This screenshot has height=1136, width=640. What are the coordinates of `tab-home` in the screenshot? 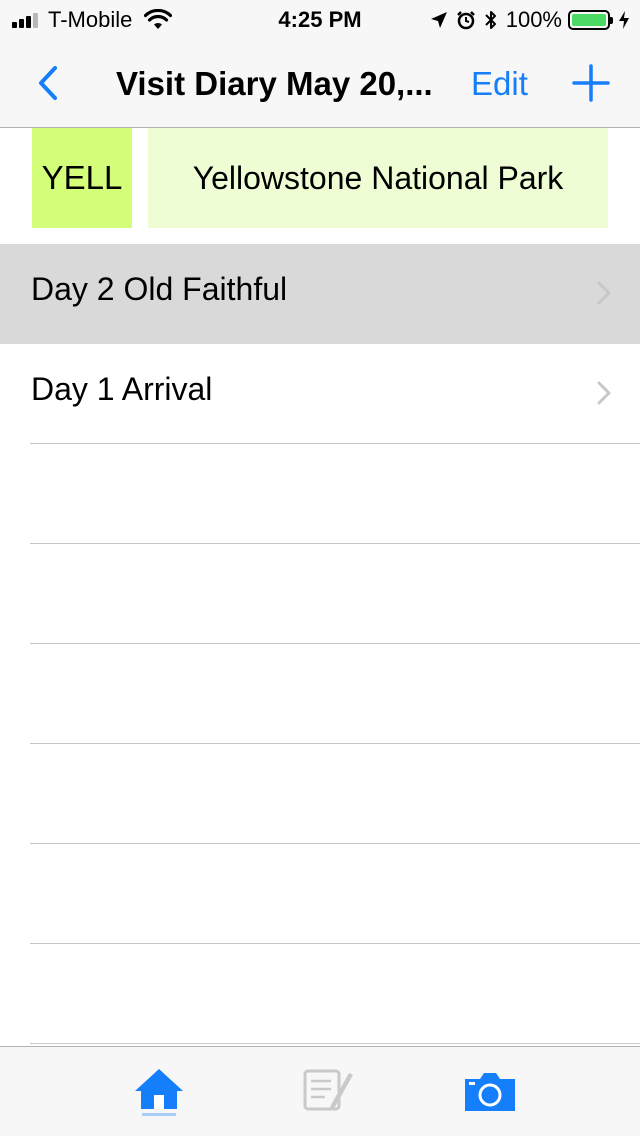 It's located at (159, 1095).